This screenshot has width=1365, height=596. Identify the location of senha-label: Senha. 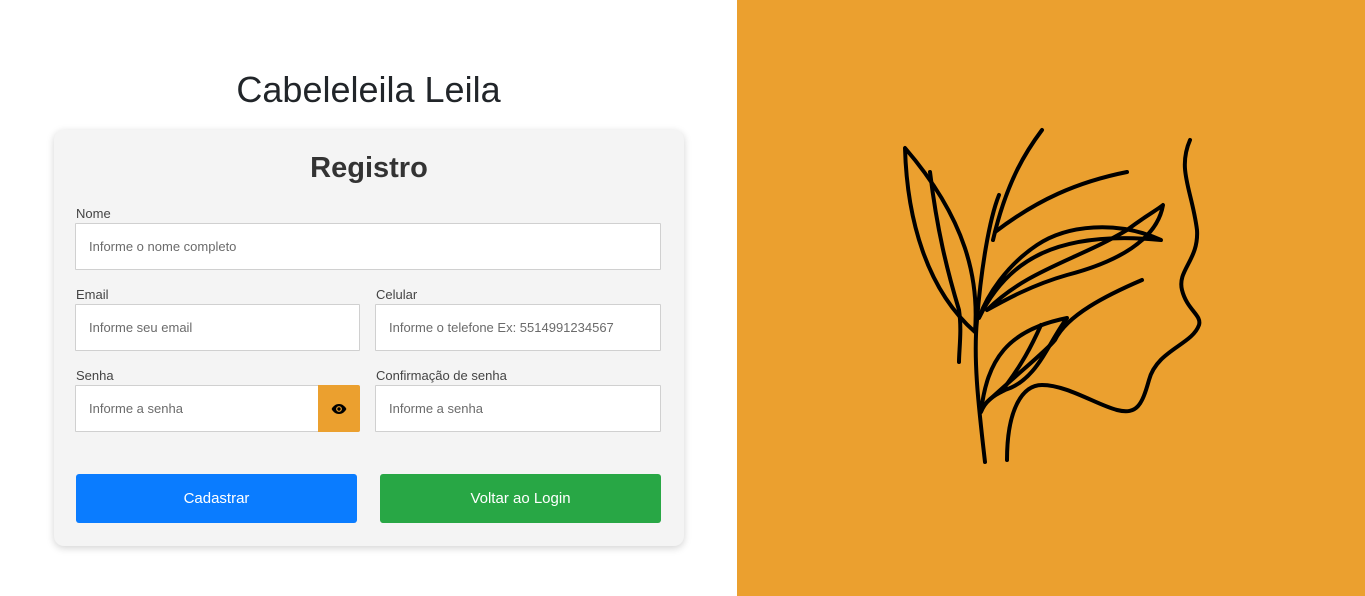
(95, 375).